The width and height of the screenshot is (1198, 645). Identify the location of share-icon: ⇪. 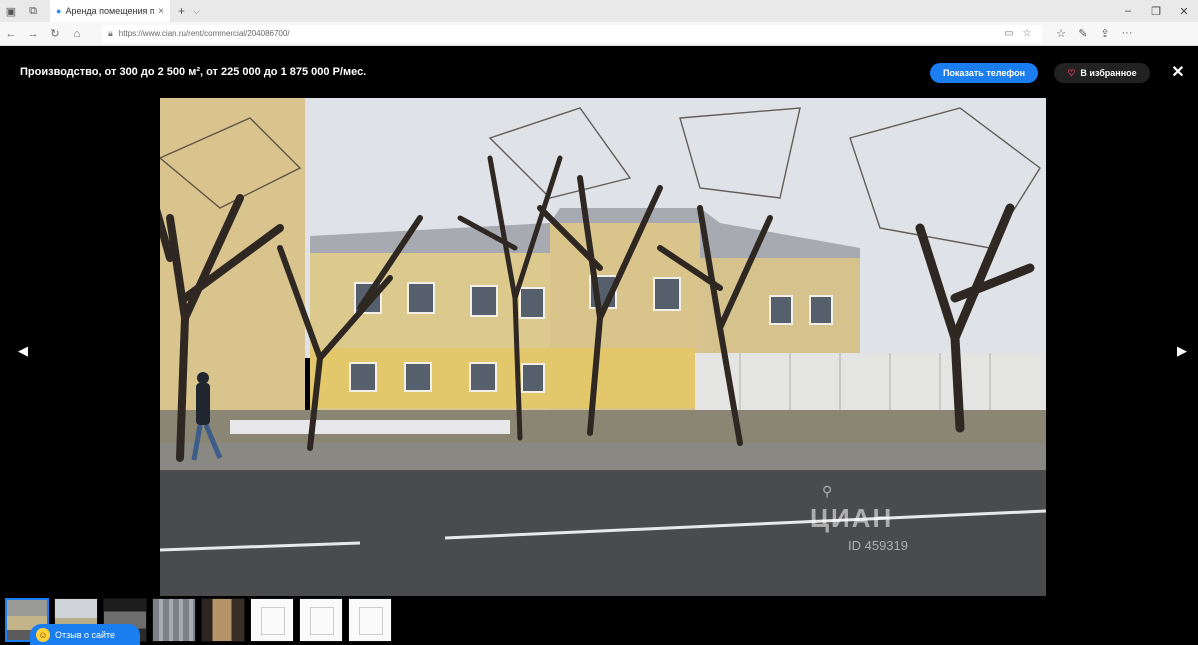
(1105, 33).